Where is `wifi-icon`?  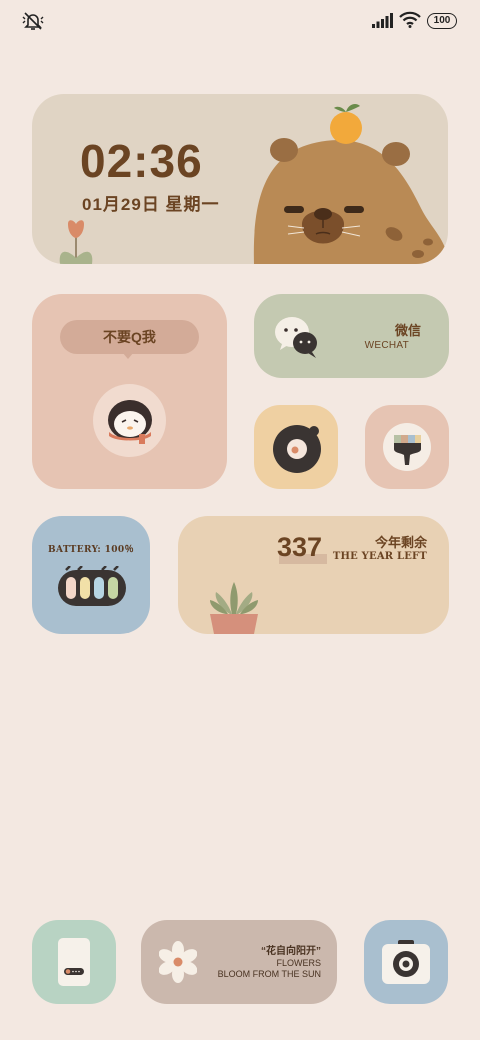 wifi-icon is located at coordinates (410, 19).